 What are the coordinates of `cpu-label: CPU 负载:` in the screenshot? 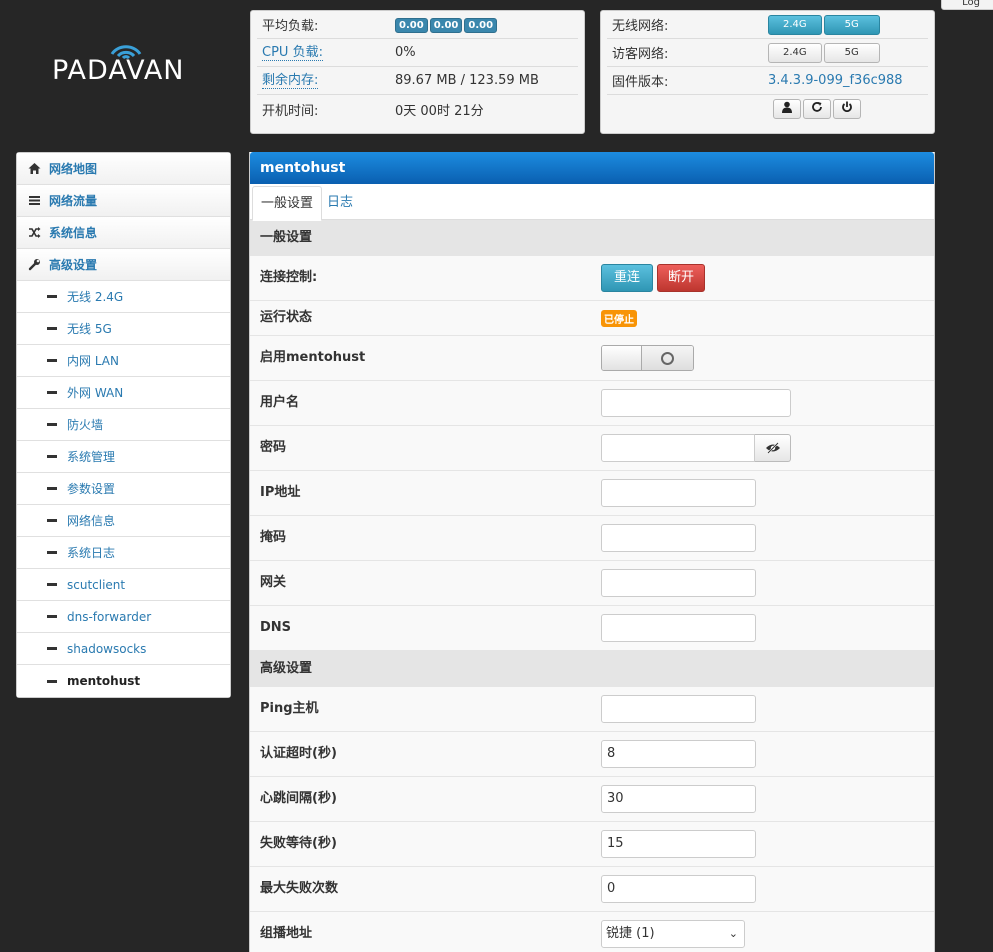 It's located at (292, 53).